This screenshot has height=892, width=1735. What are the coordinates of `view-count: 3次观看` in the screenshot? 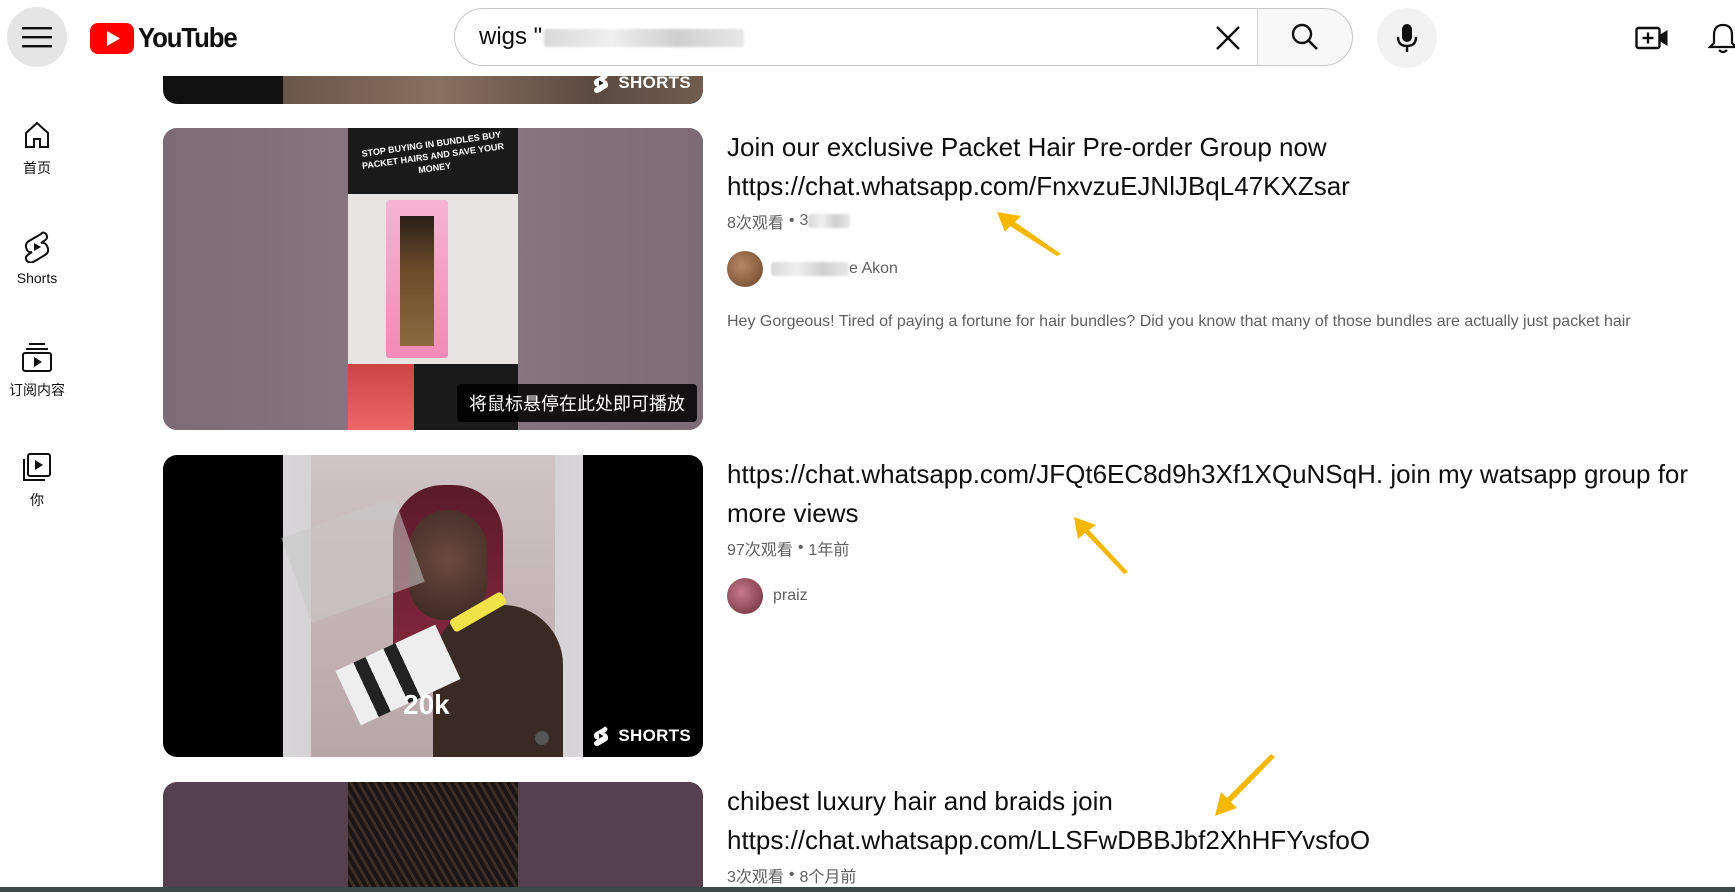 It's located at (755, 877).